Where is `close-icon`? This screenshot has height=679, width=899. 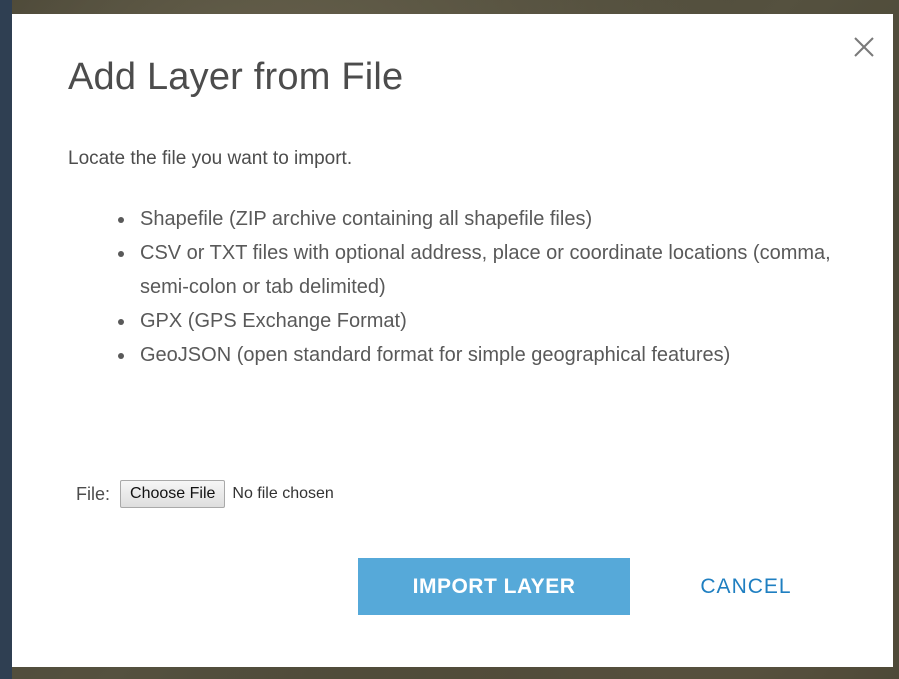
close-icon is located at coordinates (864, 47).